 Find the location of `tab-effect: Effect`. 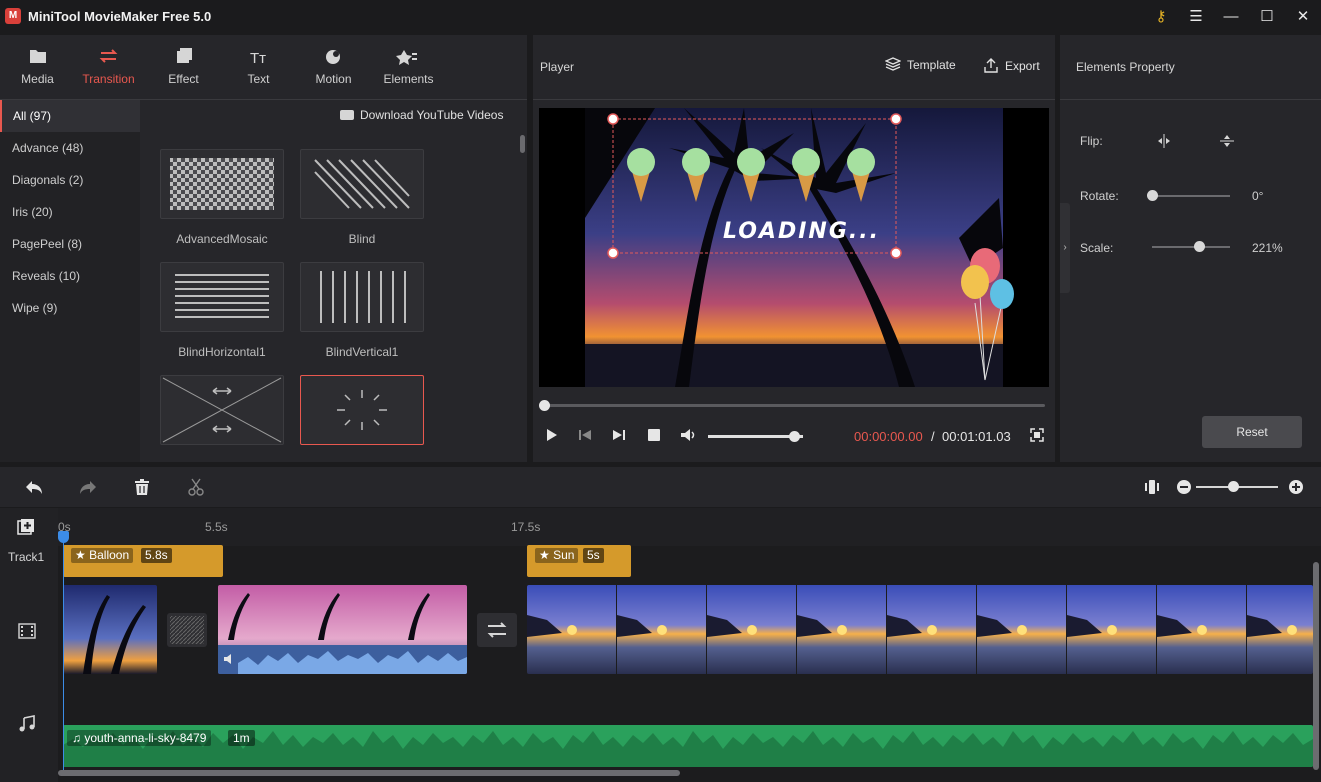

tab-effect: Effect is located at coordinates (183, 67).